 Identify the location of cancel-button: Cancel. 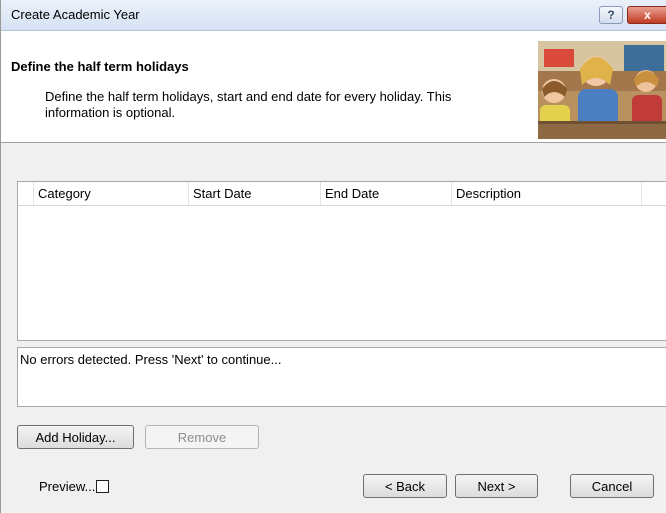
(612, 486).